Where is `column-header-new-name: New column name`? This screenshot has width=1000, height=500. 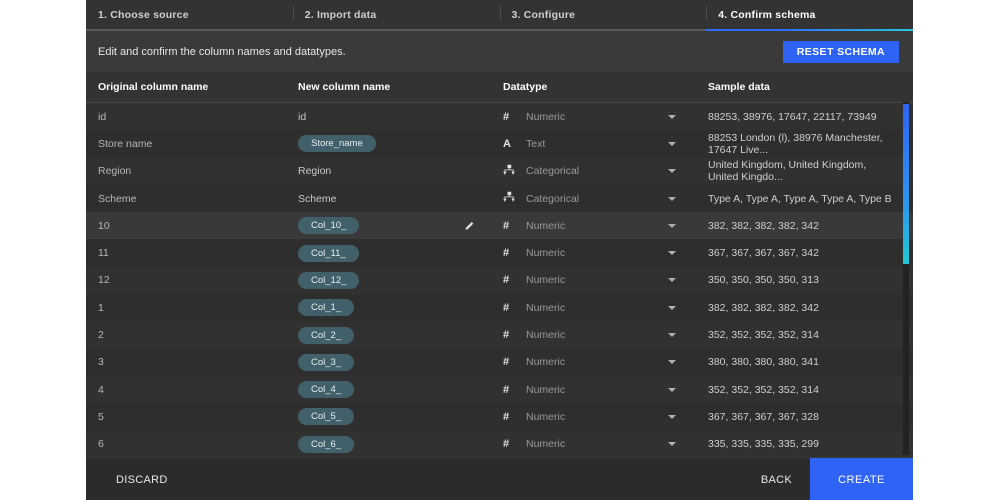 column-header-new-name: New column name is located at coordinates (388, 87).